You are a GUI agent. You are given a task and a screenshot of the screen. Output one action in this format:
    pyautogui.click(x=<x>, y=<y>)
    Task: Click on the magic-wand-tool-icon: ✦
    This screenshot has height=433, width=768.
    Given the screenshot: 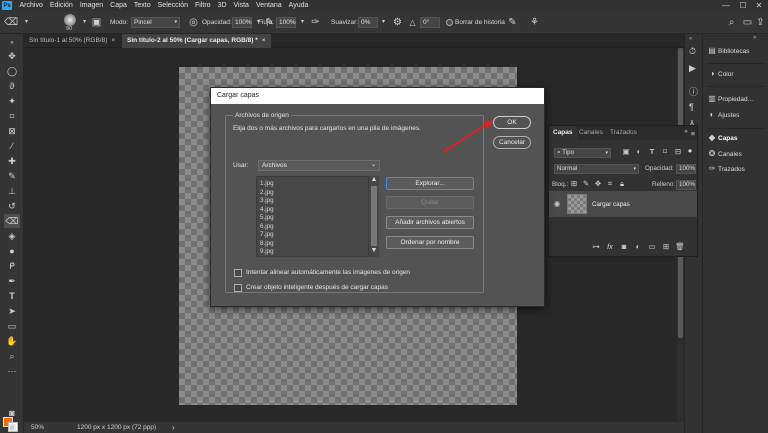 What is the action you would take?
    pyautogui.click(x=12, y=101)
    